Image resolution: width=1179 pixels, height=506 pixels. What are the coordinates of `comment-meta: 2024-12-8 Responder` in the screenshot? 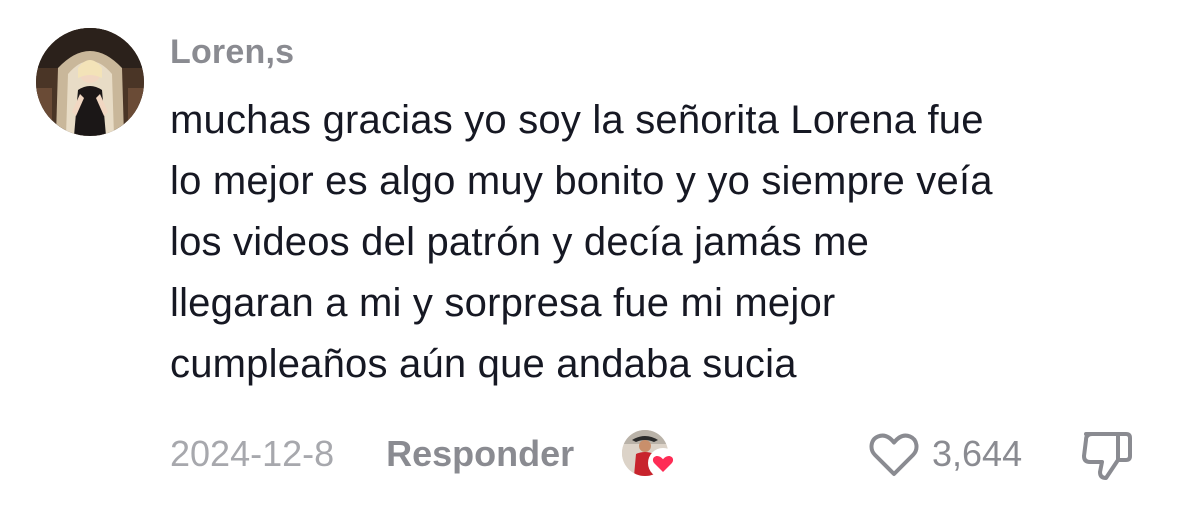 It's located at (424, 454).